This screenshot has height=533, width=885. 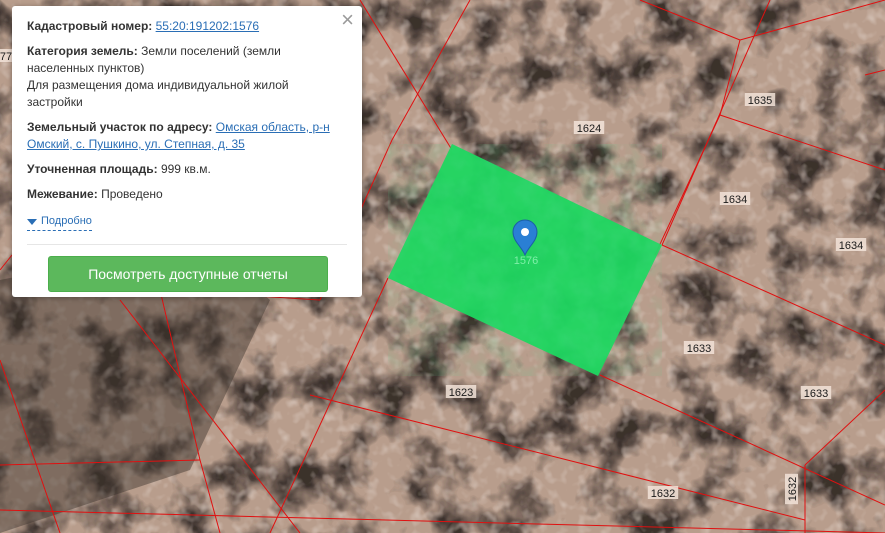 What do you see at coordinates (207, 26) in the screenshot?
I see `cadastral-number-link: 55:20:191202:1576` at bounding box center [207, 26].